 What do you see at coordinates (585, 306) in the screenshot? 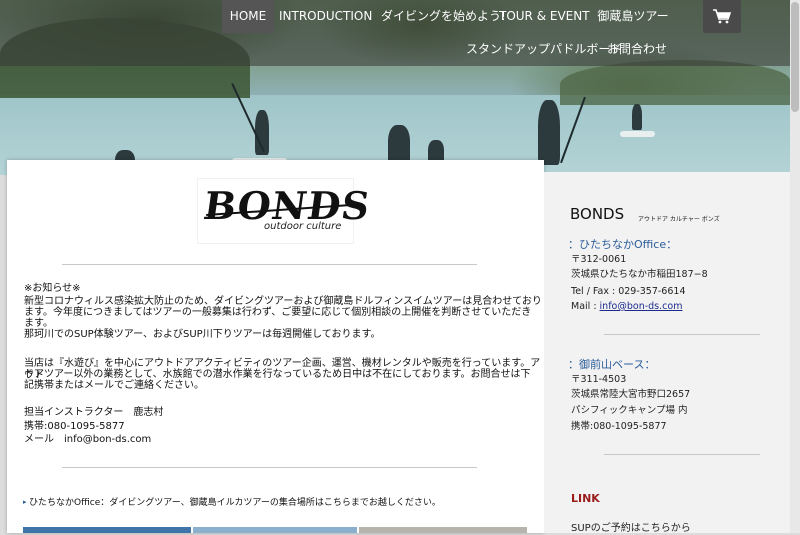
I see `mail-label: Mail :` at bounding box center [585, 306].